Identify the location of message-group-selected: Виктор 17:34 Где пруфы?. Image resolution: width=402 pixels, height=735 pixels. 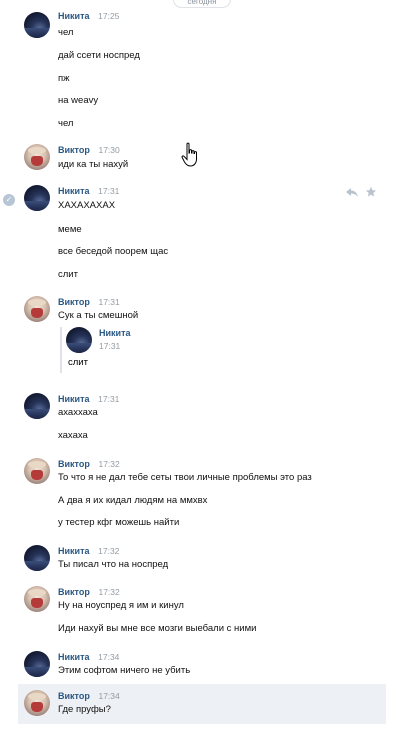
(202, 704).